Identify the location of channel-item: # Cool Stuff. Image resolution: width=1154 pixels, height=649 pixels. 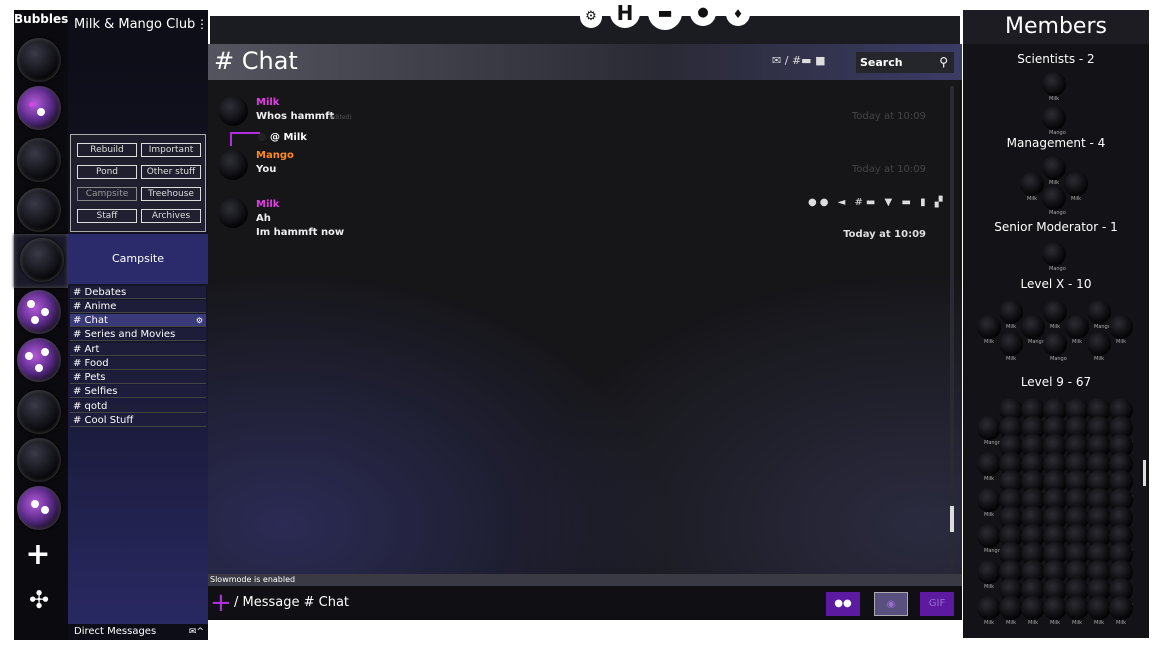
(138, 420).